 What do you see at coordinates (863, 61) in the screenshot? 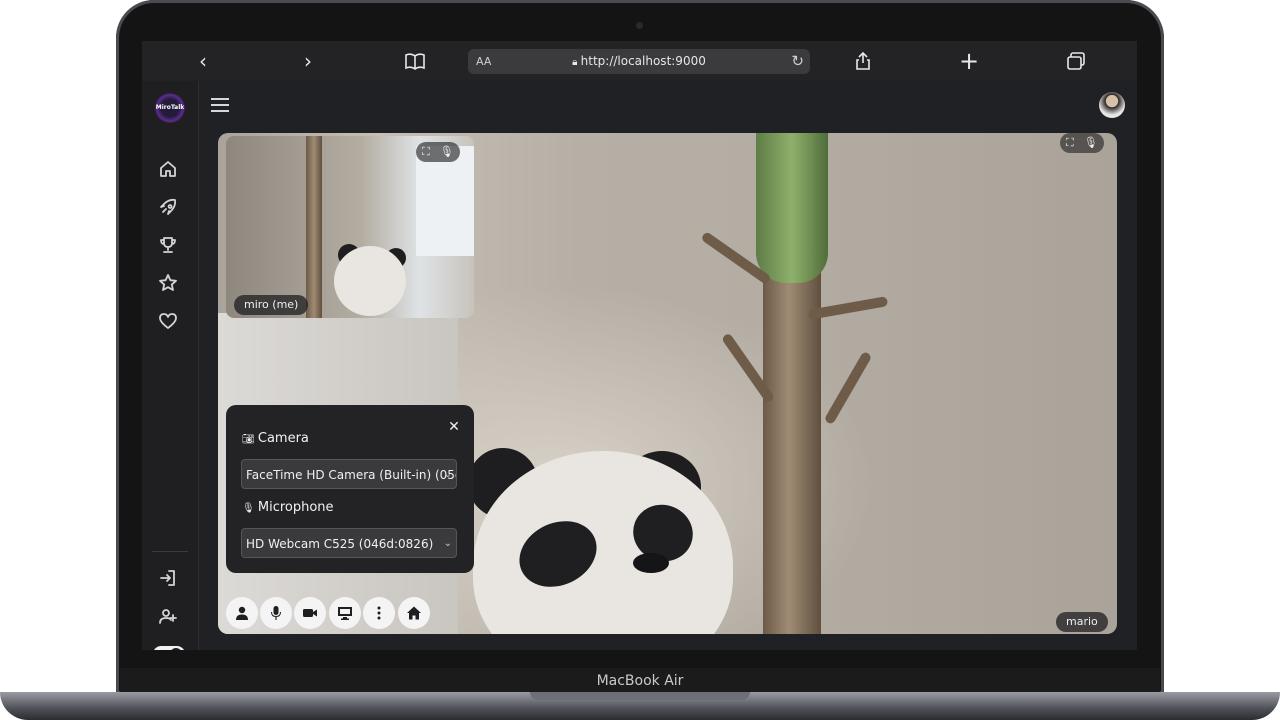
I see `share-icon` at bounding box center [863, 61].